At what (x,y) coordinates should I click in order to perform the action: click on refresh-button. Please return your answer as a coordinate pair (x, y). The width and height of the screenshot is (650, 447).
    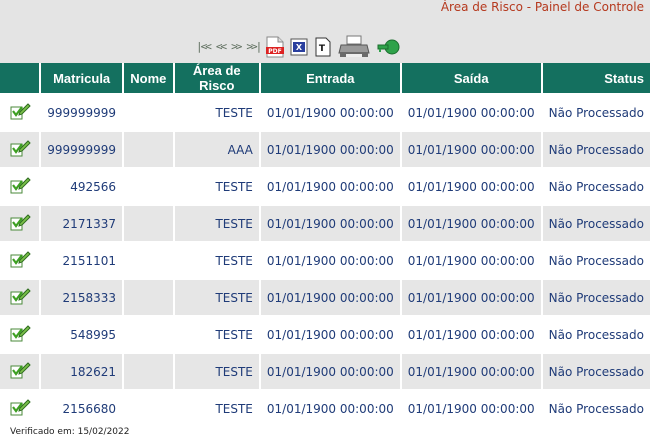
    Looking at the image, I should click on (388, 47).